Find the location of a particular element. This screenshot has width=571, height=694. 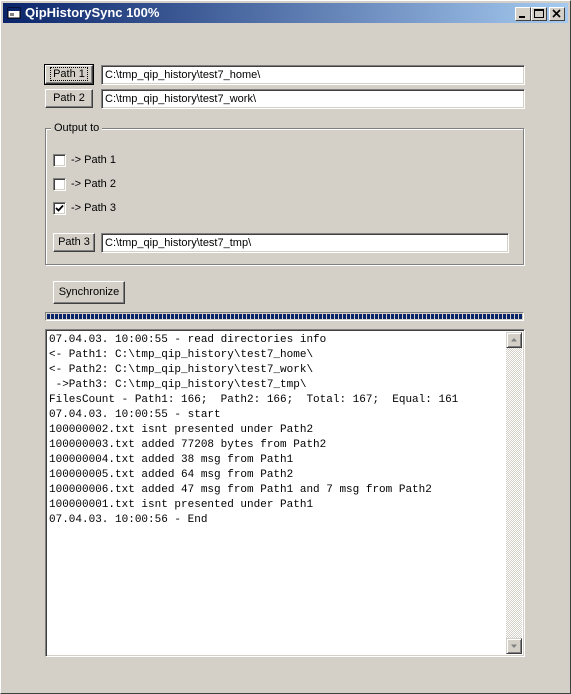

output-path1-label: -> Path 1 is located at coordinates (93, 160).